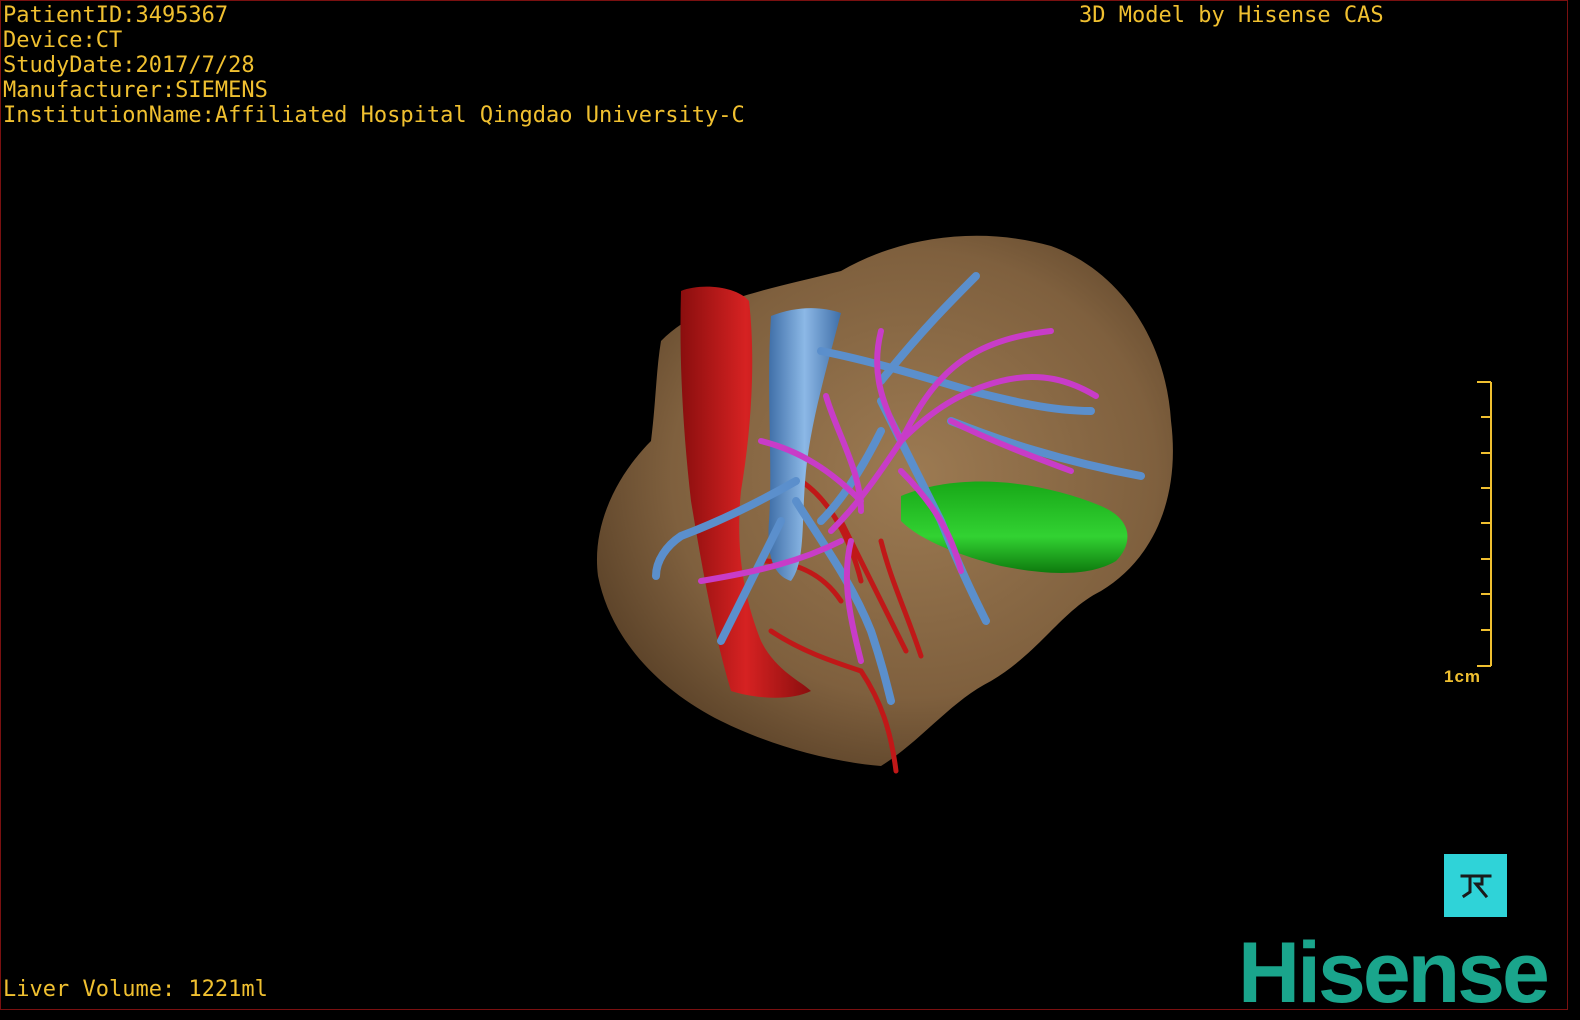 Image resolution: width=1580 pixels, height=1020 pixels. I want to click on scale-label: 1cm, so click(1463, 676).